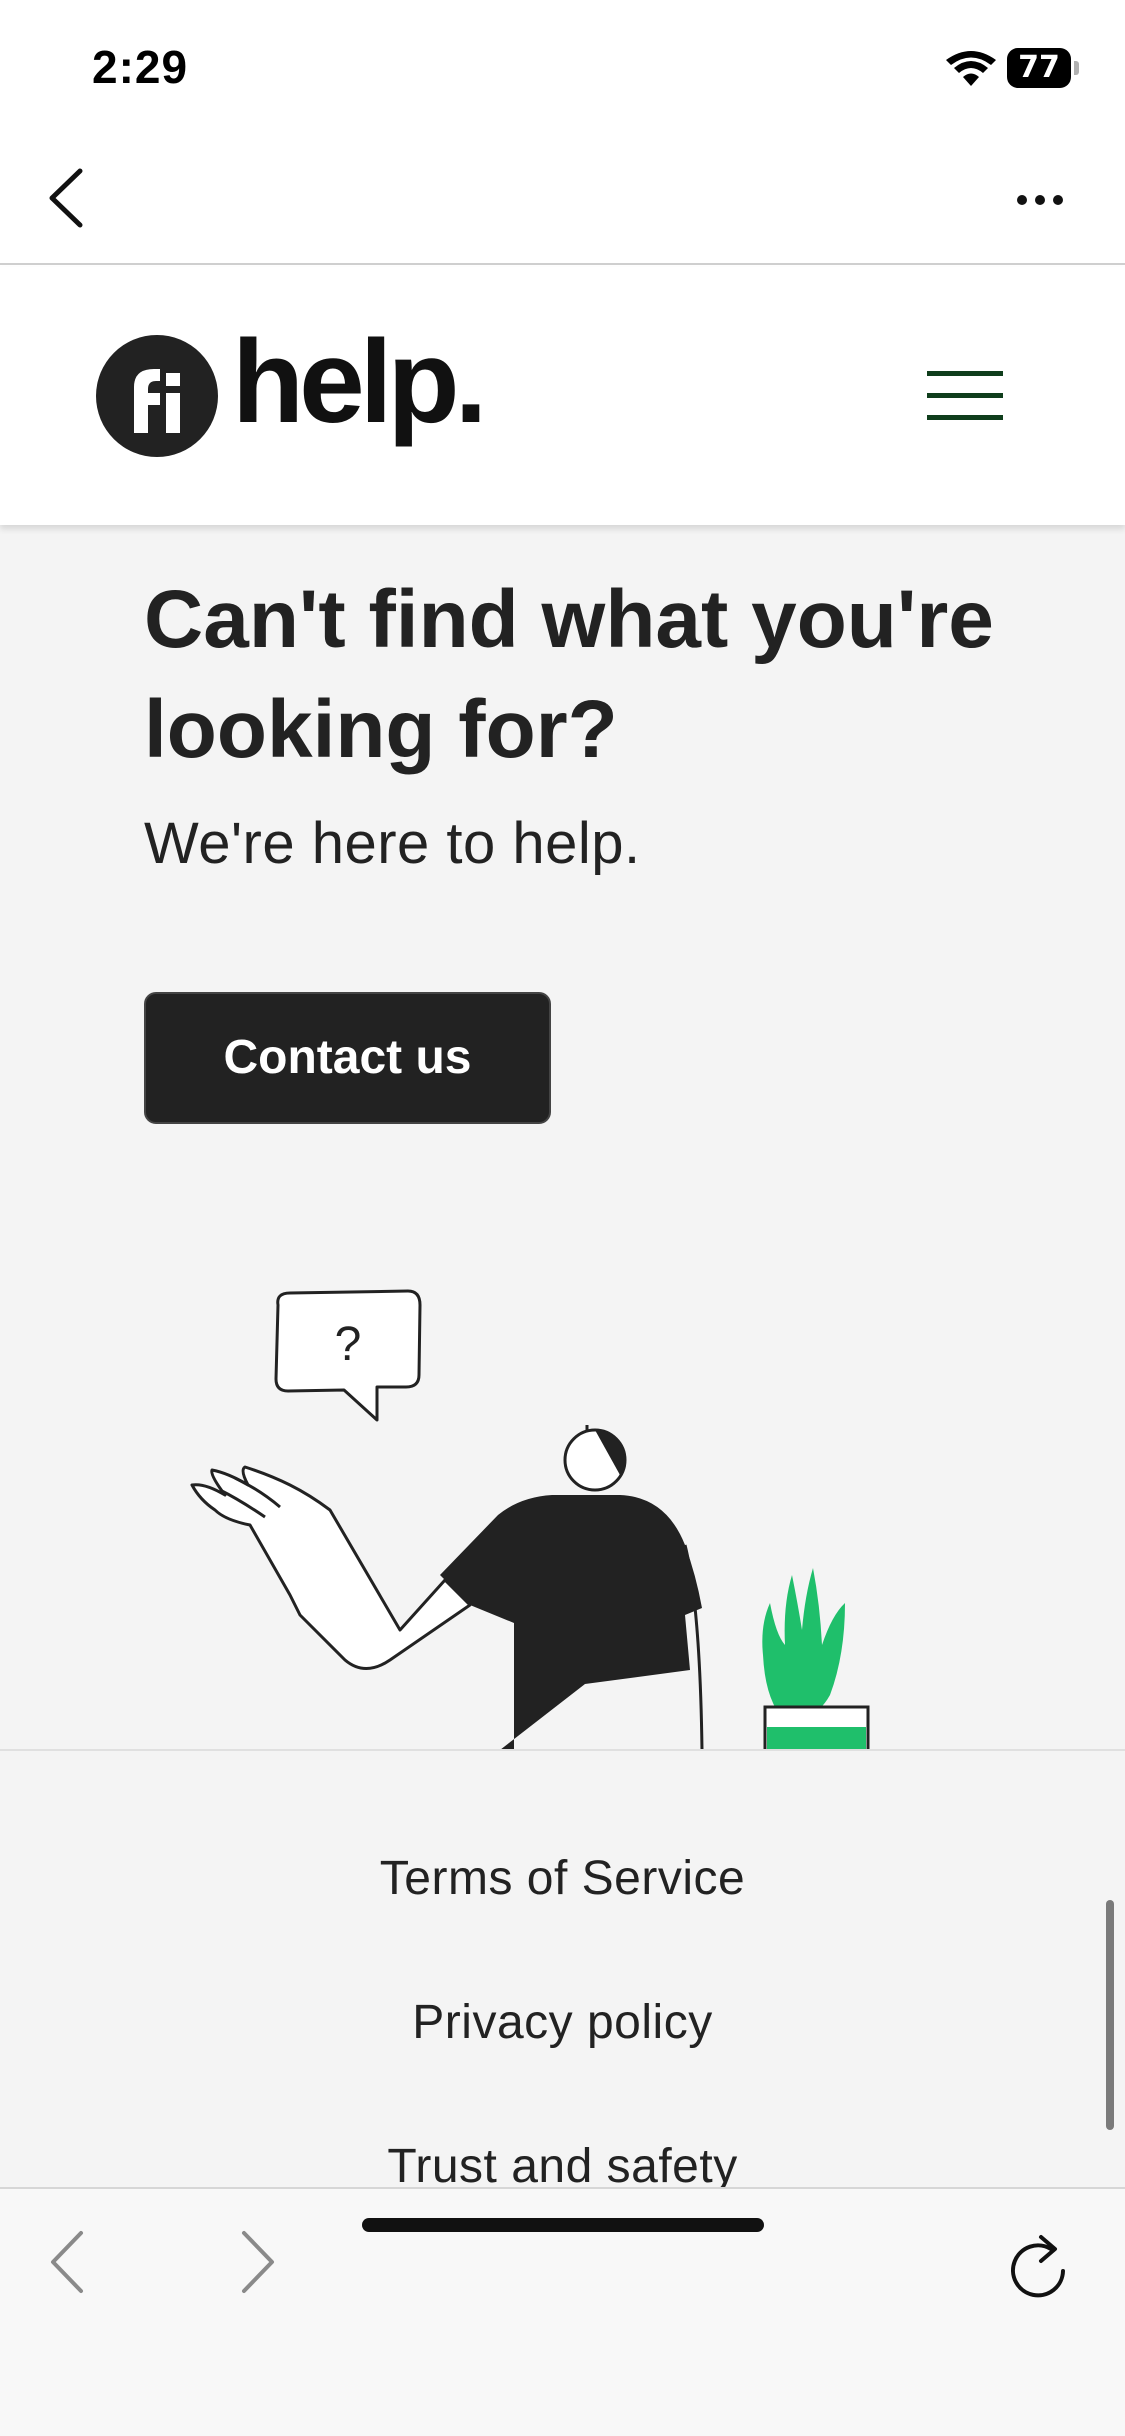  What do you see at coordinates (971, 68) in the screenshot?
I see `wifi-icon` at bounding box center [971, 68].